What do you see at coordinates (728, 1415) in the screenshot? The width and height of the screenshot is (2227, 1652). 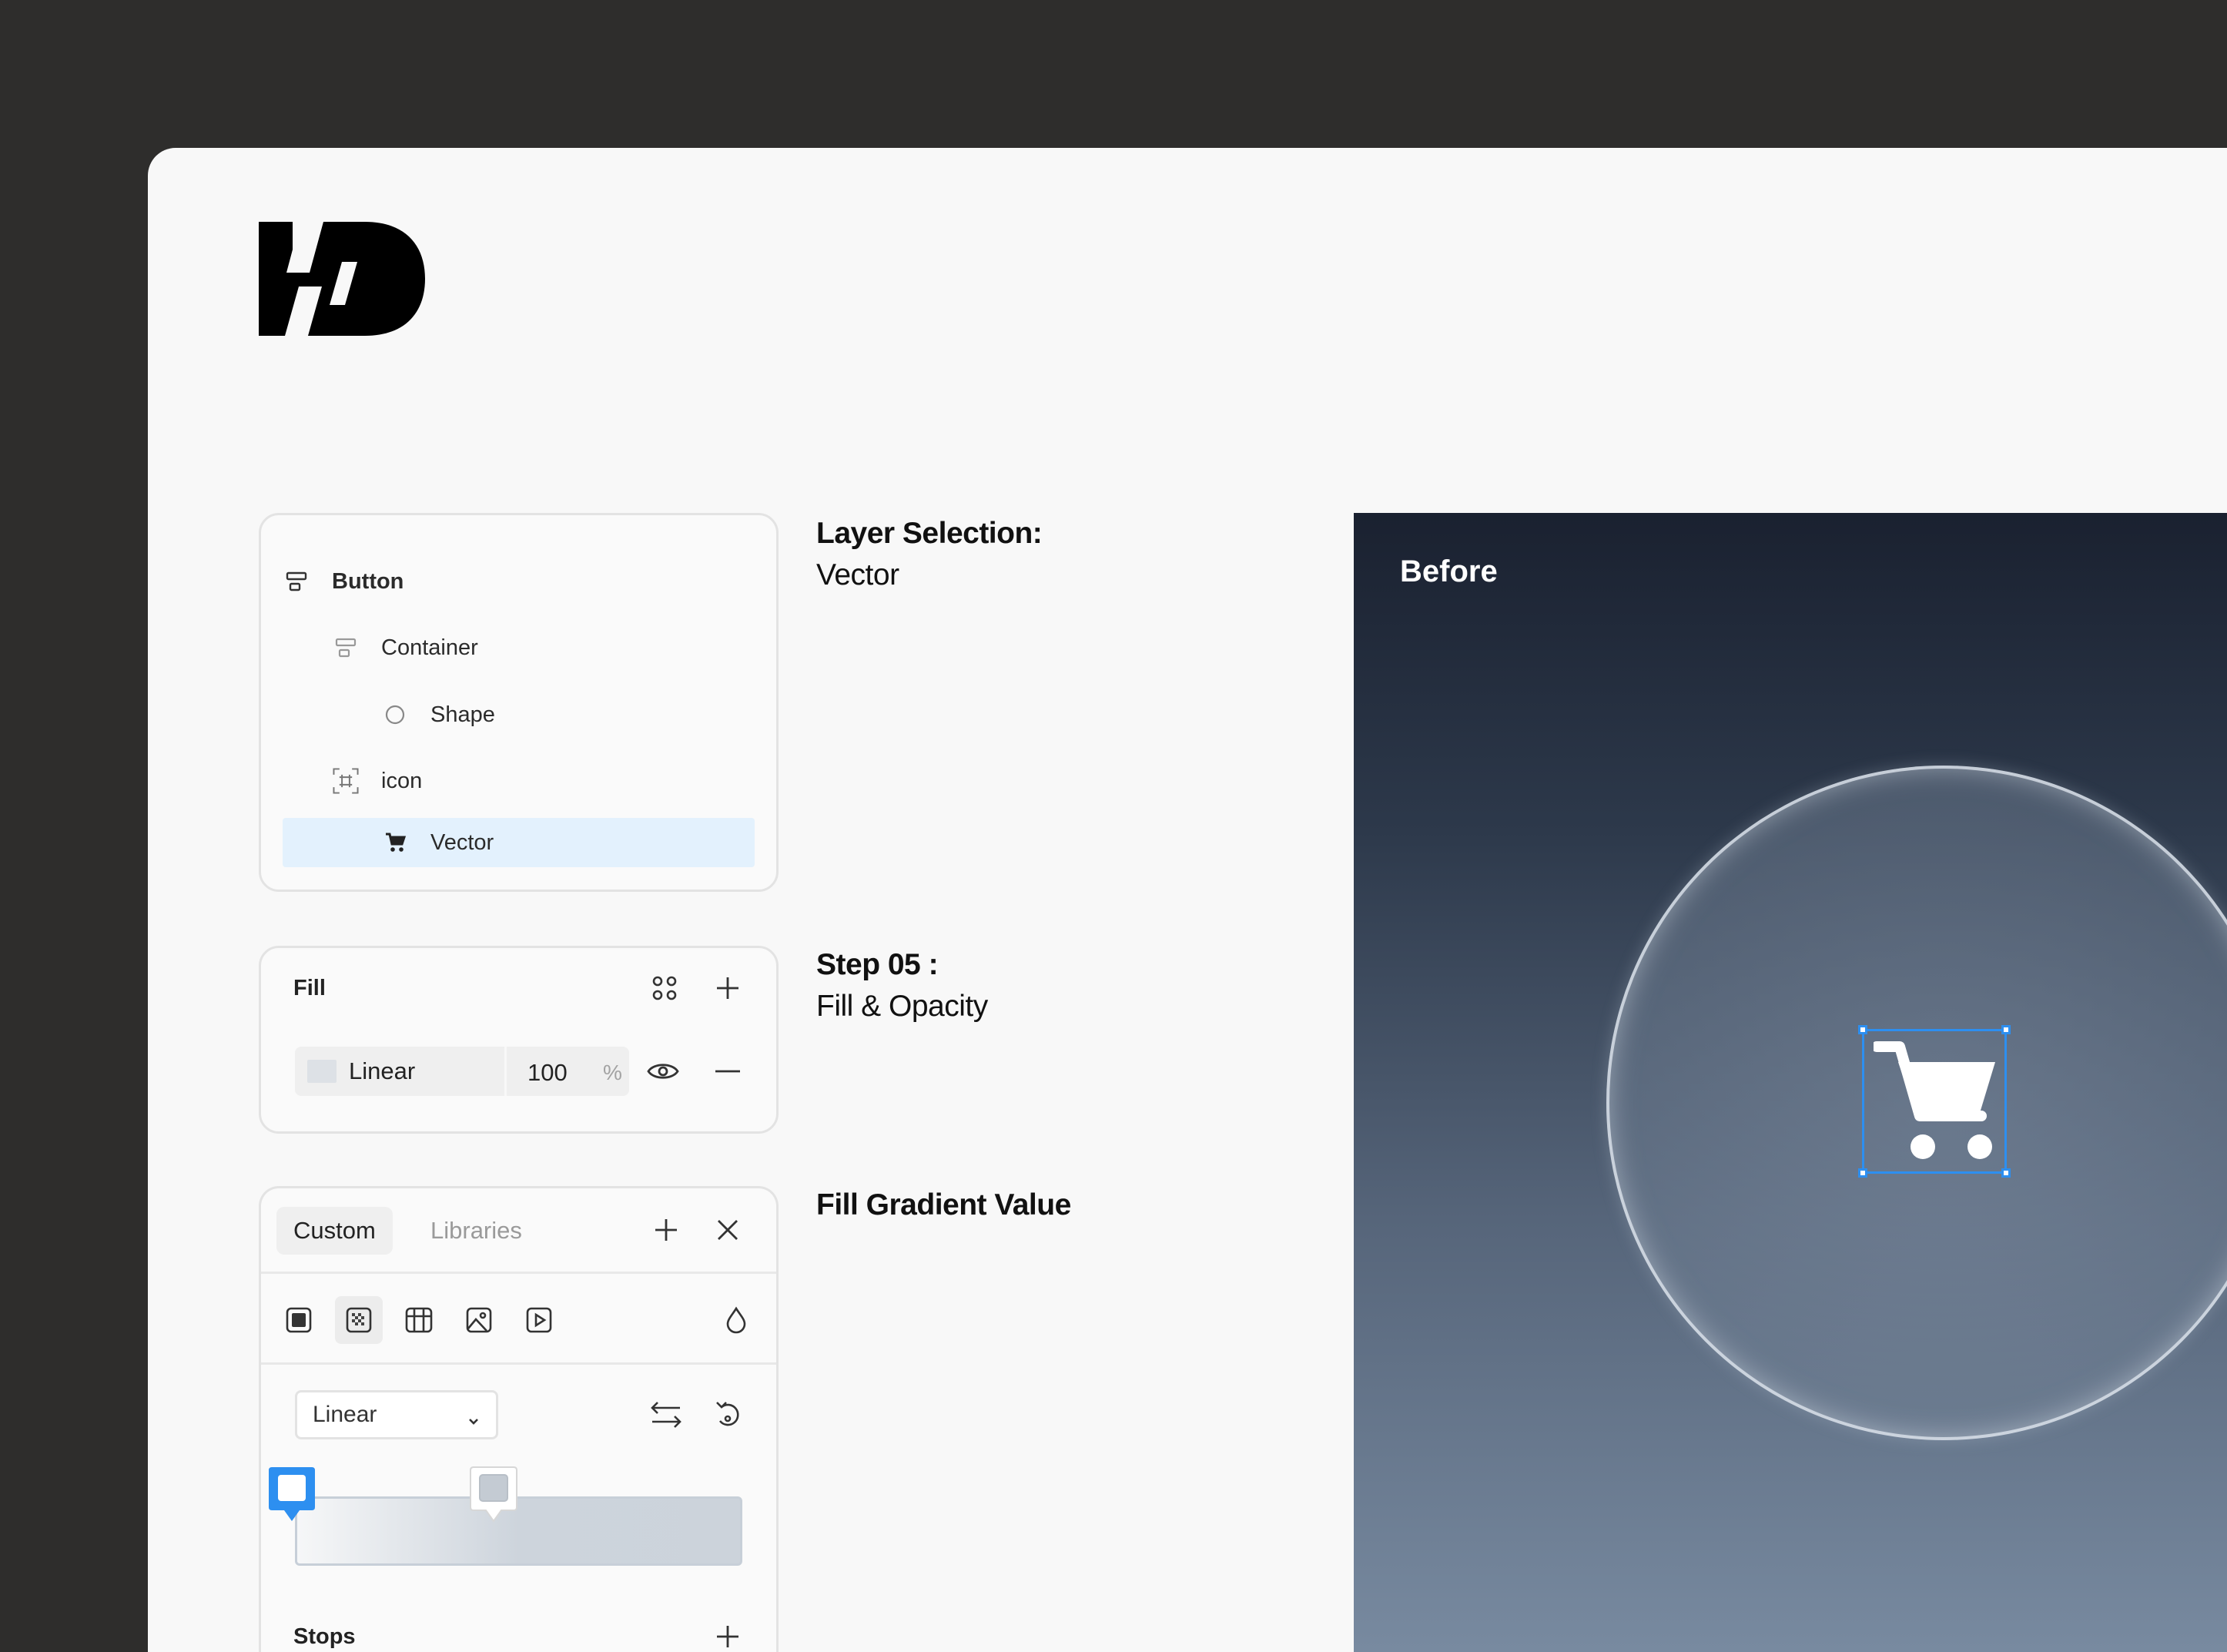 I see `rotate-icon` at bounding box center [728, 1415].